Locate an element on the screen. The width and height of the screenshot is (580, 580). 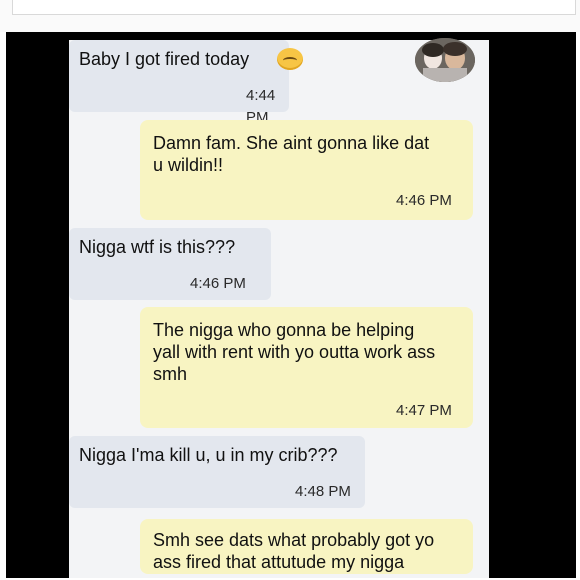
sweat-smile-emoji-icon is located at coordinates (290, 59).